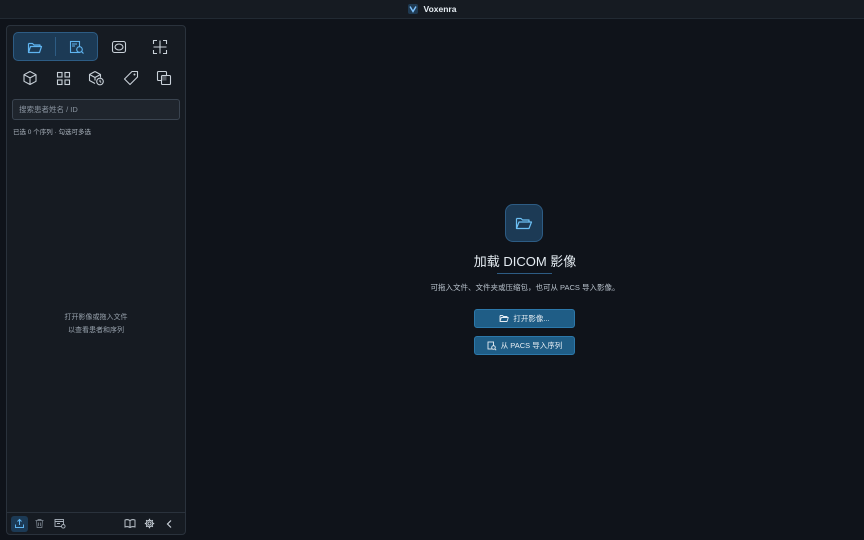  Describe the element at coordinates (412, 9) in the screenshot. I see `app-logo-icon` at that location.